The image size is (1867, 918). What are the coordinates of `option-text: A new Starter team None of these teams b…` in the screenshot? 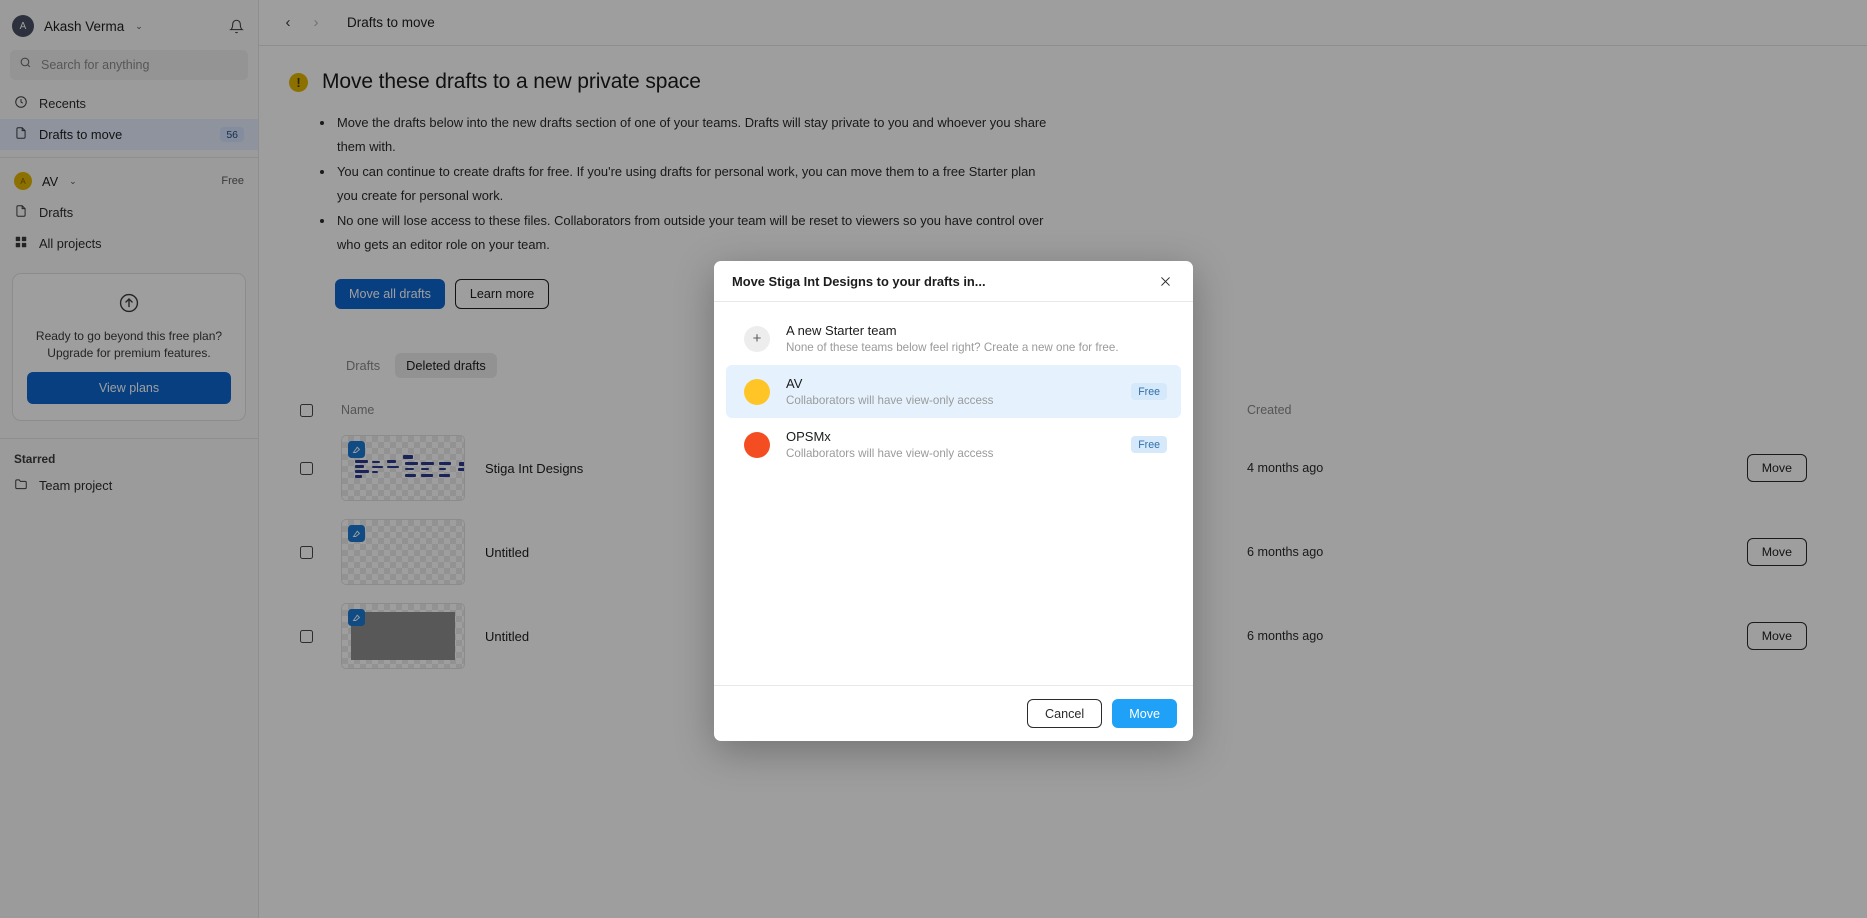 It's located at (976, 338).